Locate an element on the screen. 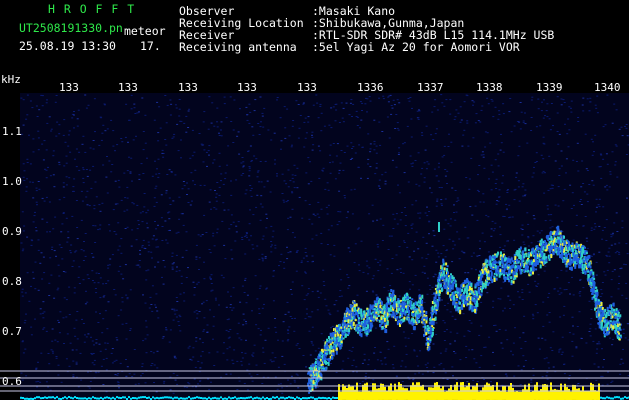 The height and width of the screenshot is (400, 629). x-tick: 1336 is located at coordinates (370, 87).